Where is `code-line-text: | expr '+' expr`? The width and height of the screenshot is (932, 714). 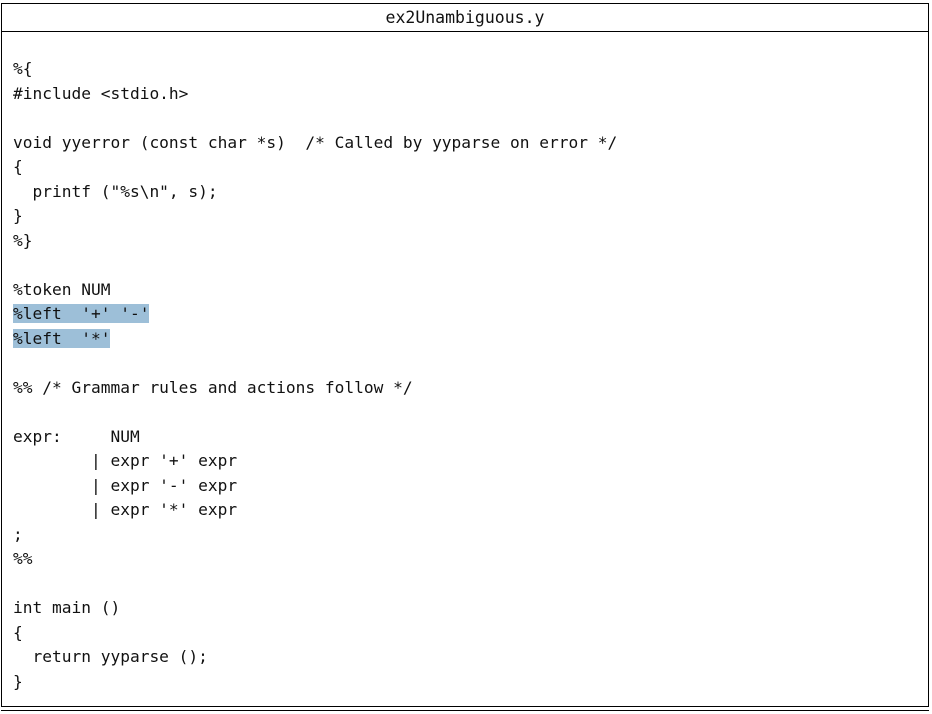
code-line-text: | expr '+' expr is located at coordinates (125, 460).